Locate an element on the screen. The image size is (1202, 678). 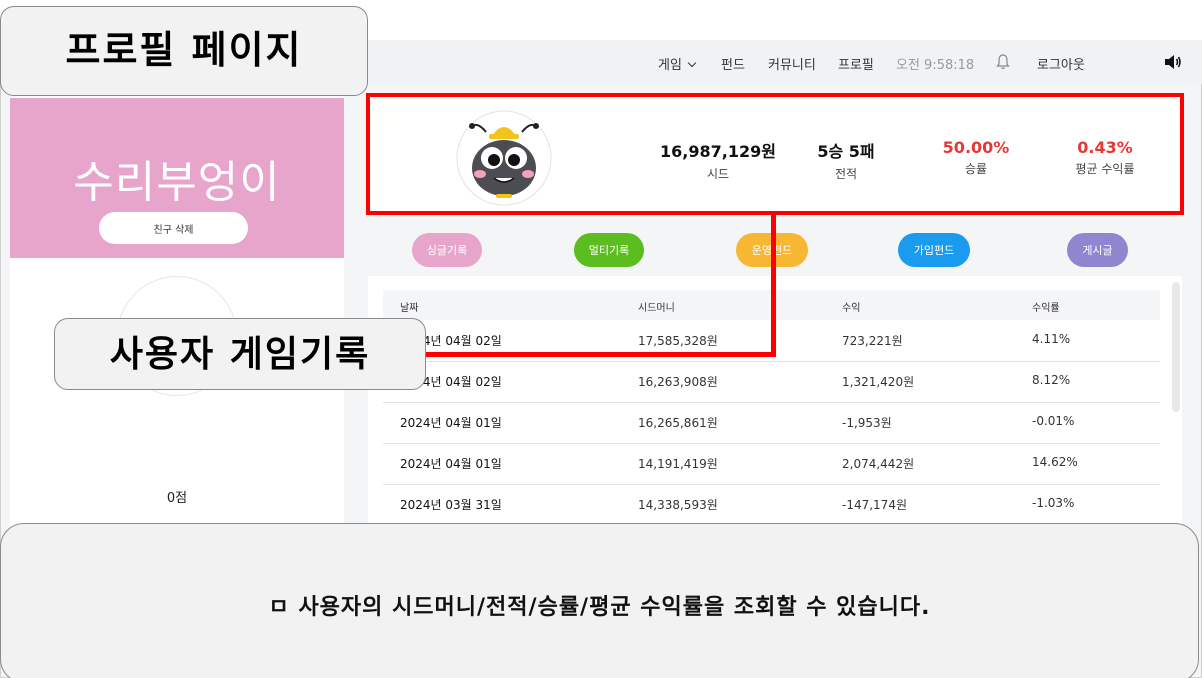
profile-nickname: 수리부엉이 is located at coordinates (177, 182).